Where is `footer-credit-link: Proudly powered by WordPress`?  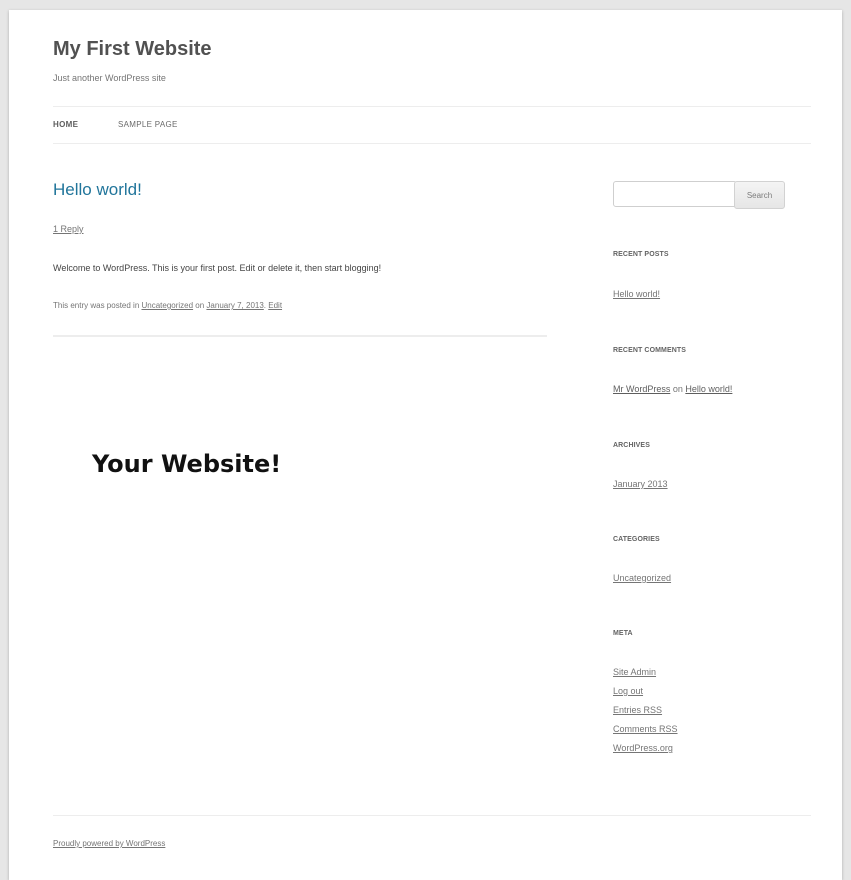
footer-credit-link: Proudly powered by WordPress is located at coordinates (109, 843).